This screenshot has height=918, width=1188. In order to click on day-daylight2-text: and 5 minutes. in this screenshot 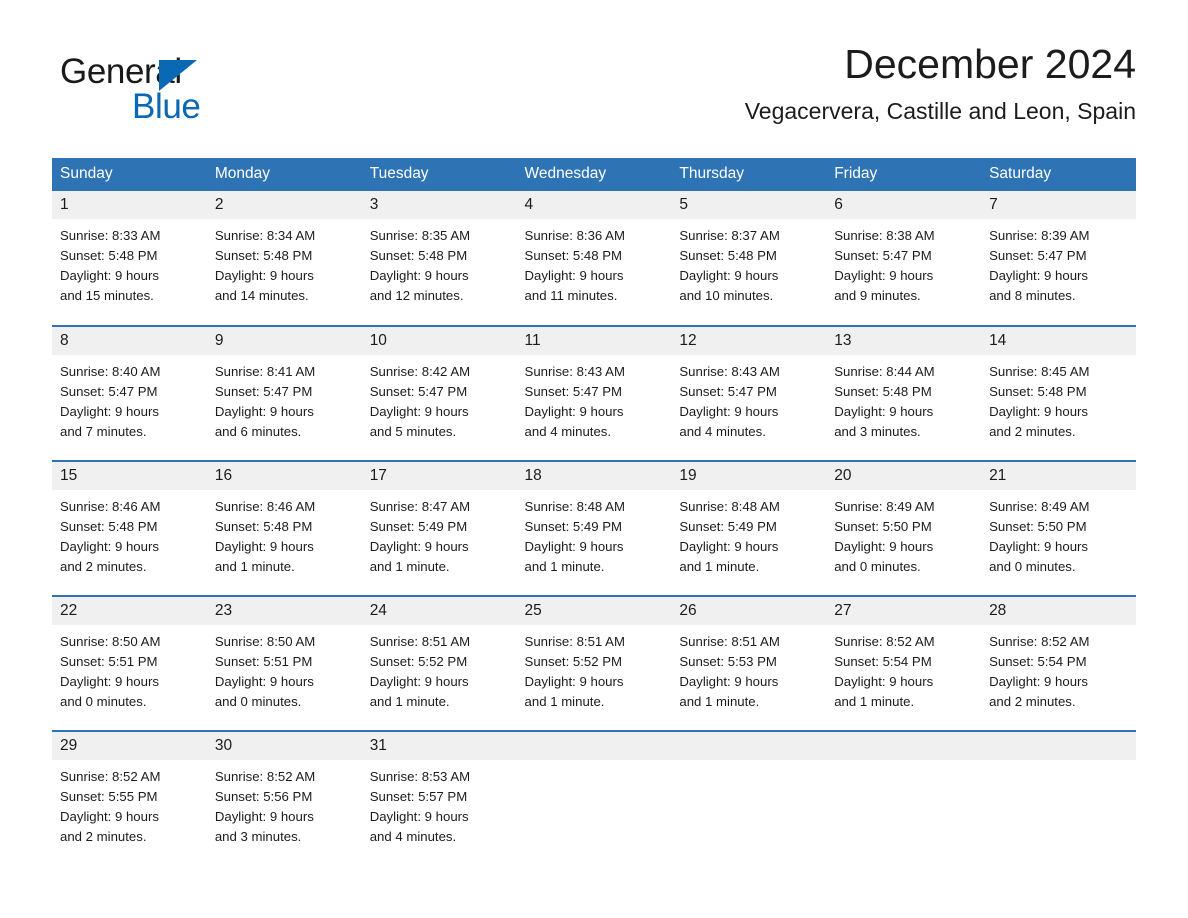, I will do `click(413, 431)`.